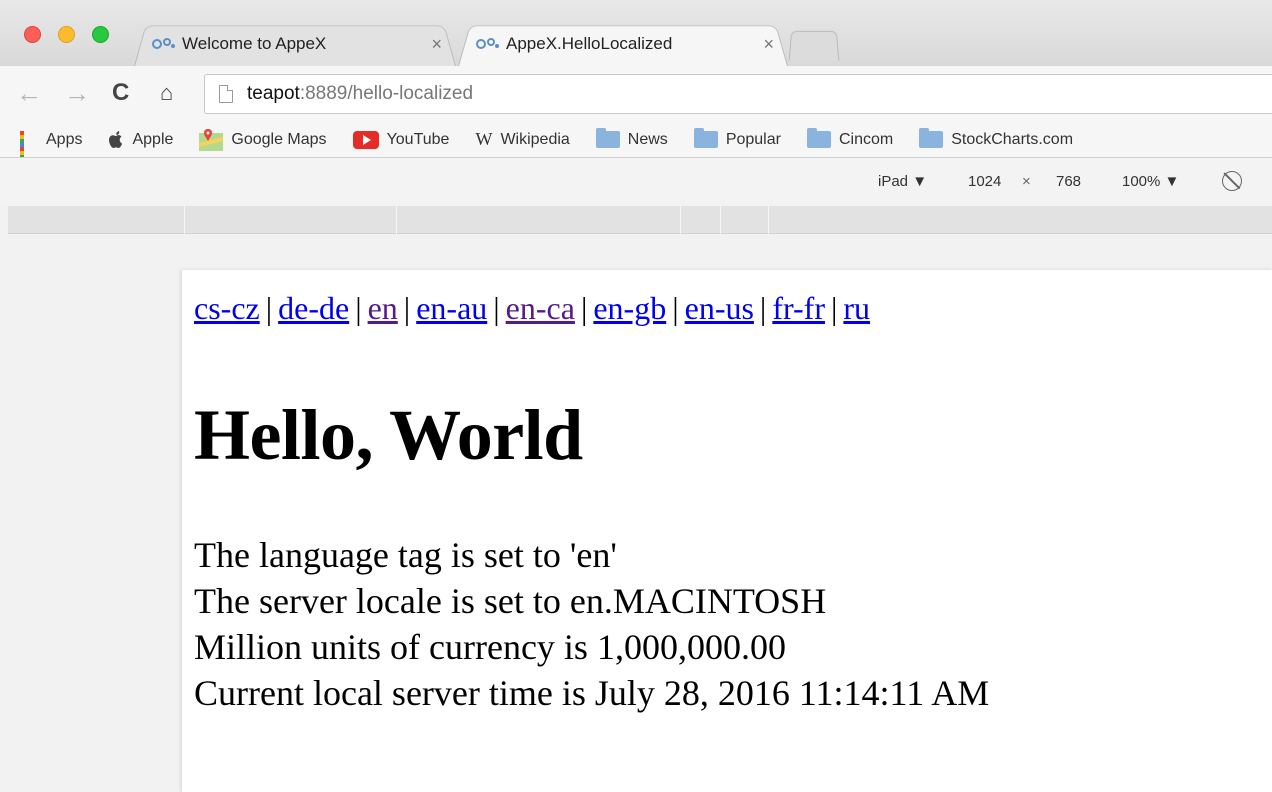 The width and height of the screenshot is (1272, 792). Describe the element at coordinates (279, 139) in the screenshot. I see `bookmark-label: Google Maps` at that location.